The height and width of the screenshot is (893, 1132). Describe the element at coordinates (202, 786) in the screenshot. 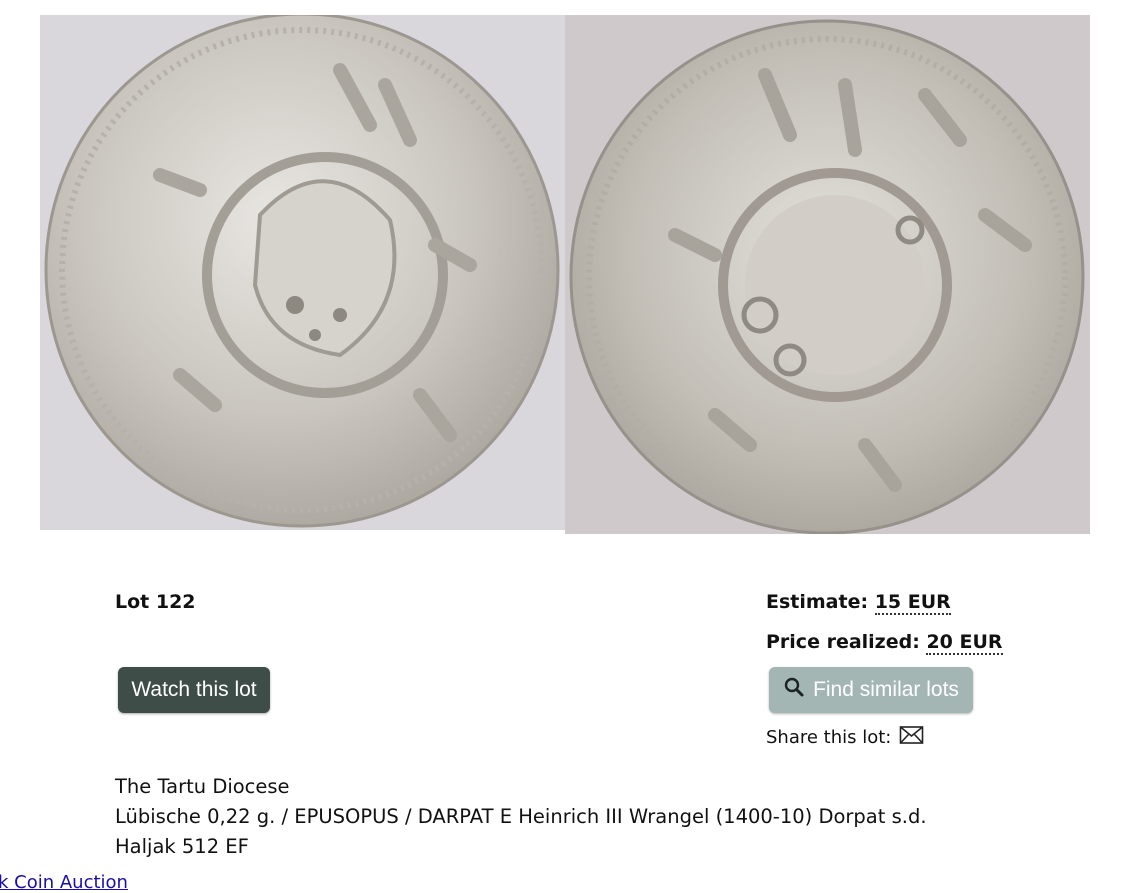

I see `description-line-1: The Tartu Diocese` at that location.